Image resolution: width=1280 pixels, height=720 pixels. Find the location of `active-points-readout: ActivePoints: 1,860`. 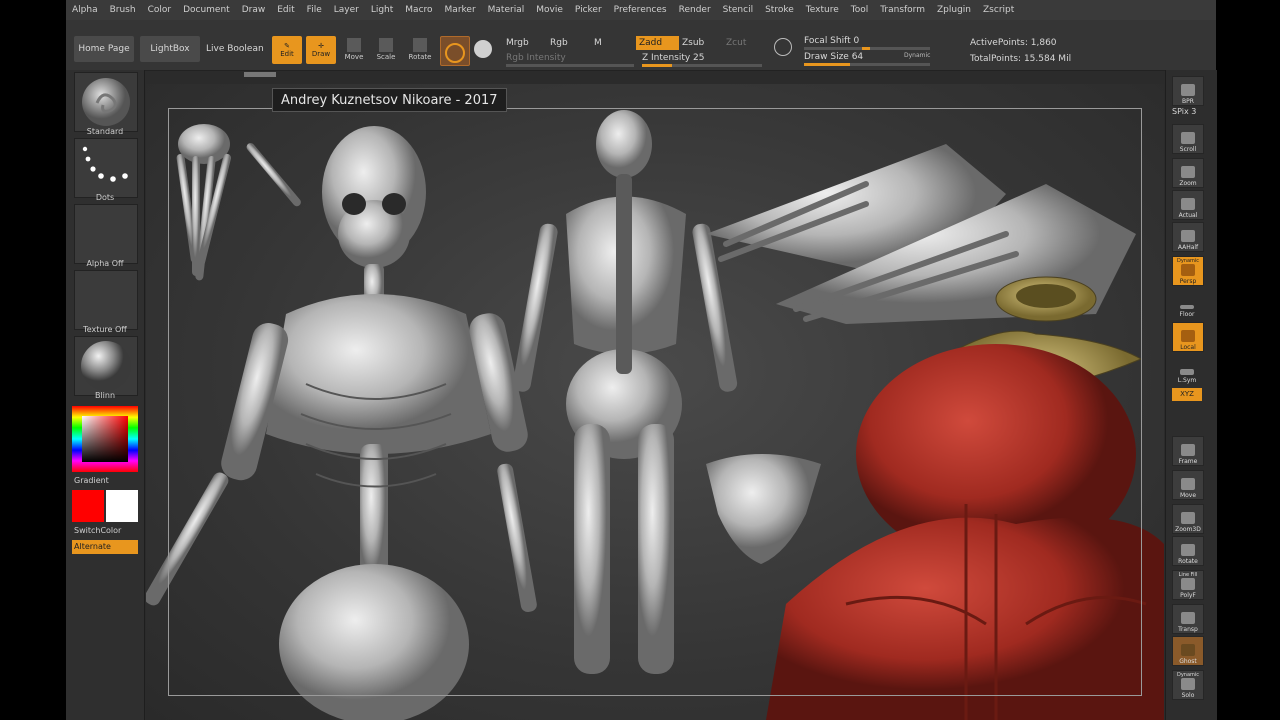

active-points-readout: ActivePoints: 1,860 is located at coordinates (1013, 43).